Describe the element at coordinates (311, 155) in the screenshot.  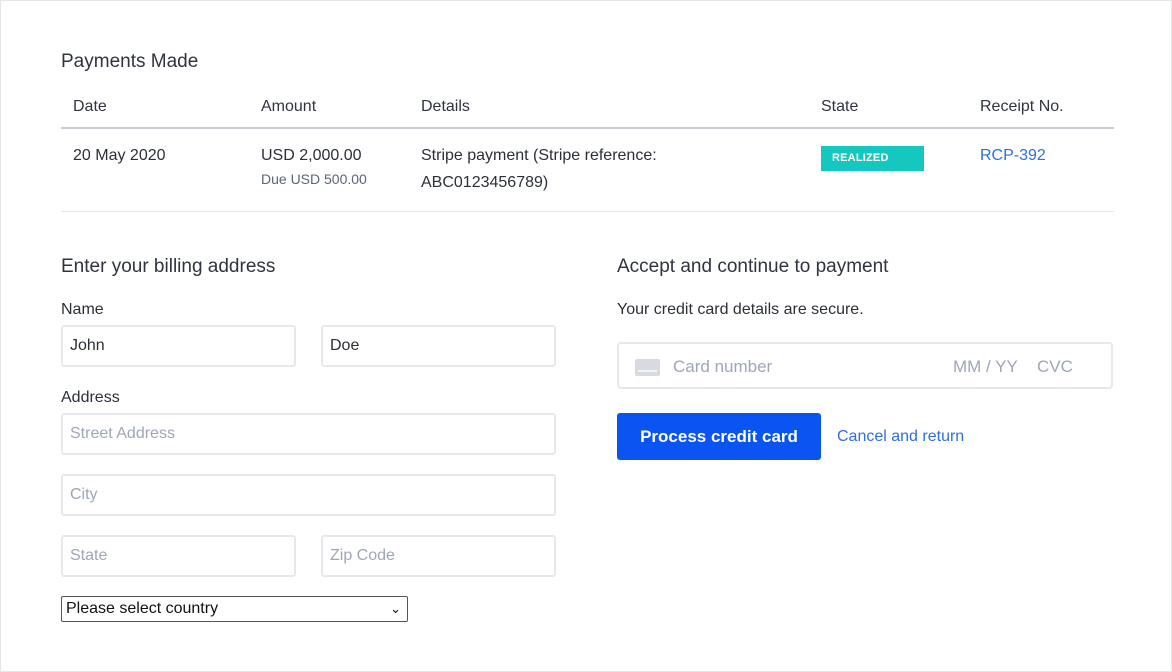
I see `payment-amount: USD 2,000.00` at that location.